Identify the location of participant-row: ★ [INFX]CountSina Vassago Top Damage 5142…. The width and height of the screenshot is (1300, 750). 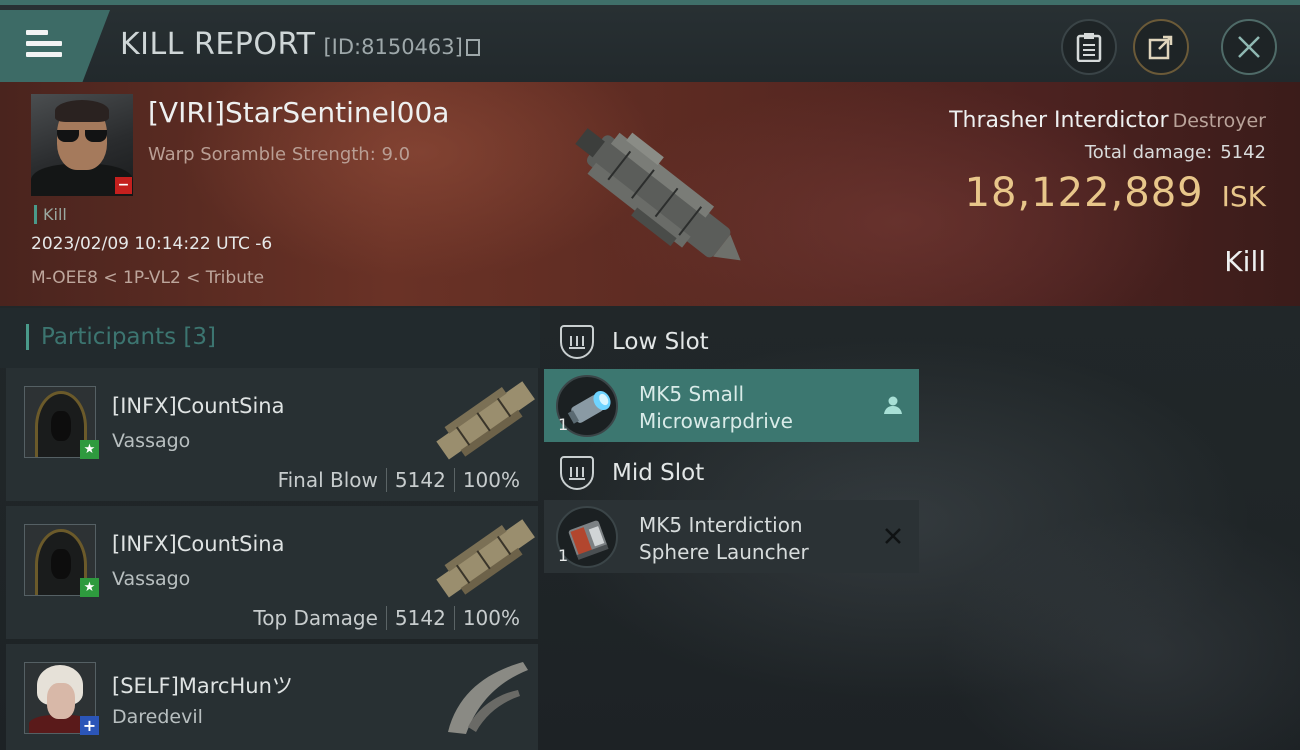
(272, 572).